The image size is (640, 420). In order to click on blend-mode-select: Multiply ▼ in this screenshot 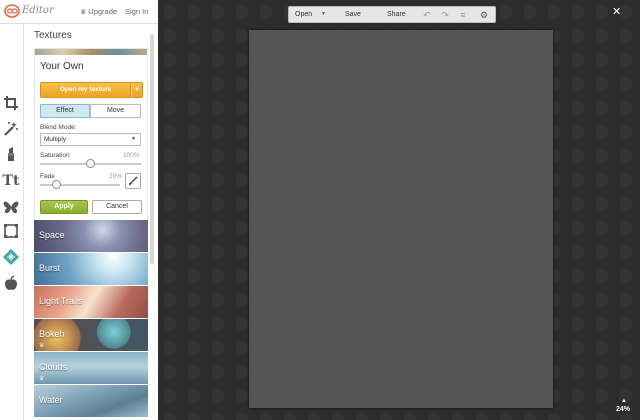, I will do `click(90, 139)`.